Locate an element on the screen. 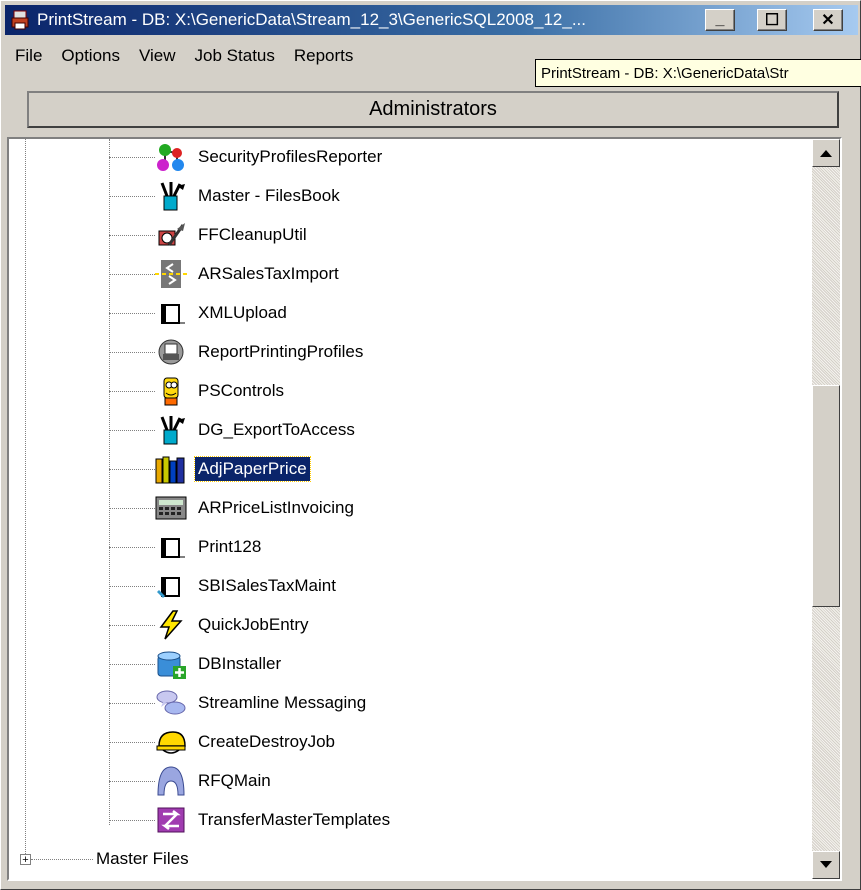 Image resolution: width=861 pixels, height=890 pixels. hardhat-icon is located at coordinates (171, 742).